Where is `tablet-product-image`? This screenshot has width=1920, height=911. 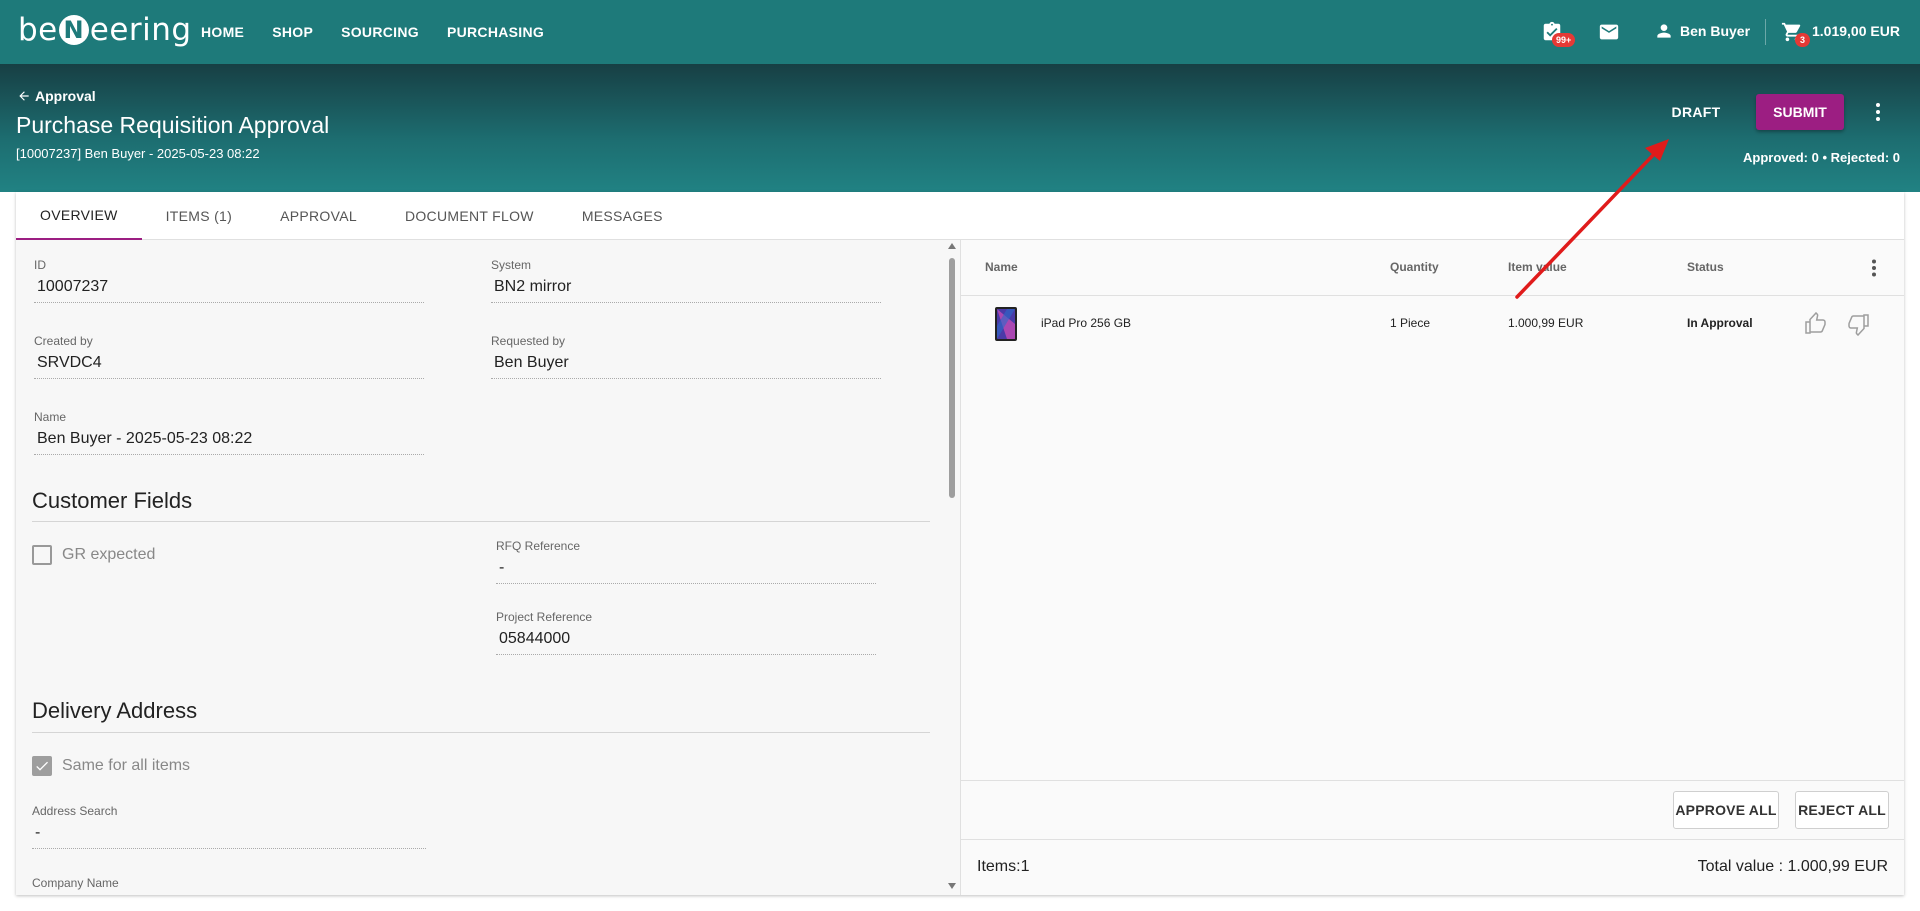 tablet-product-image is located at coordinates (1006, 324).